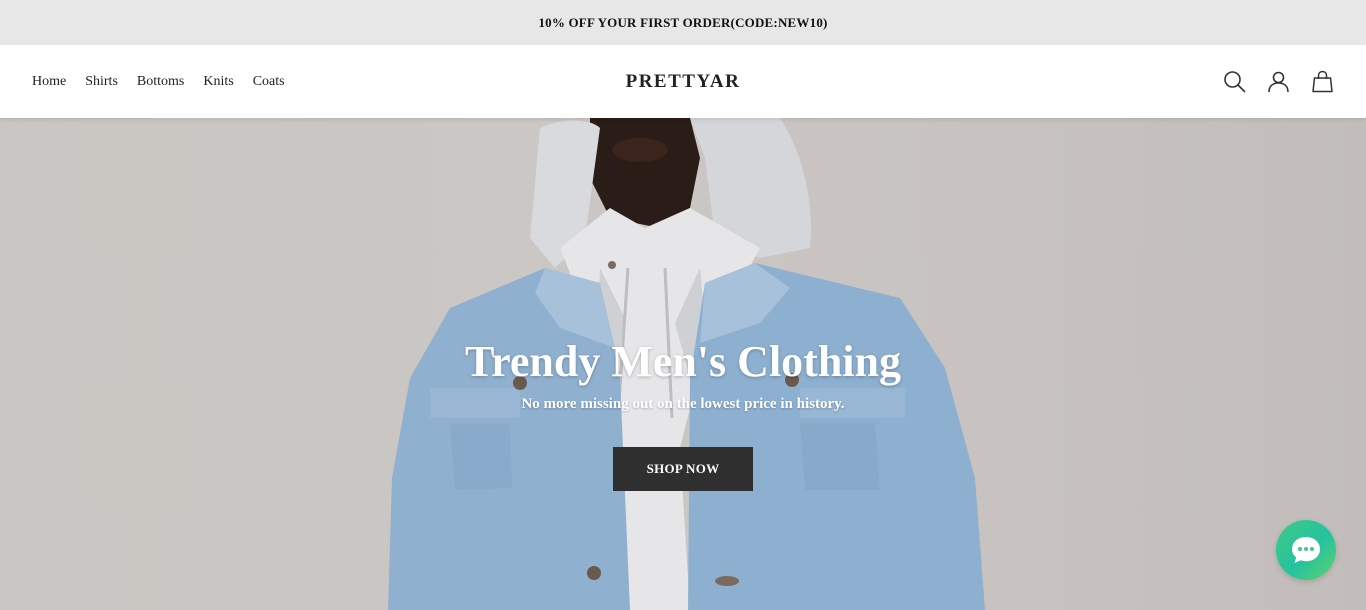  Describe the element at coordinates (101, 82) in the screenshot. I see `nav-shirts: Shirts` at that location.